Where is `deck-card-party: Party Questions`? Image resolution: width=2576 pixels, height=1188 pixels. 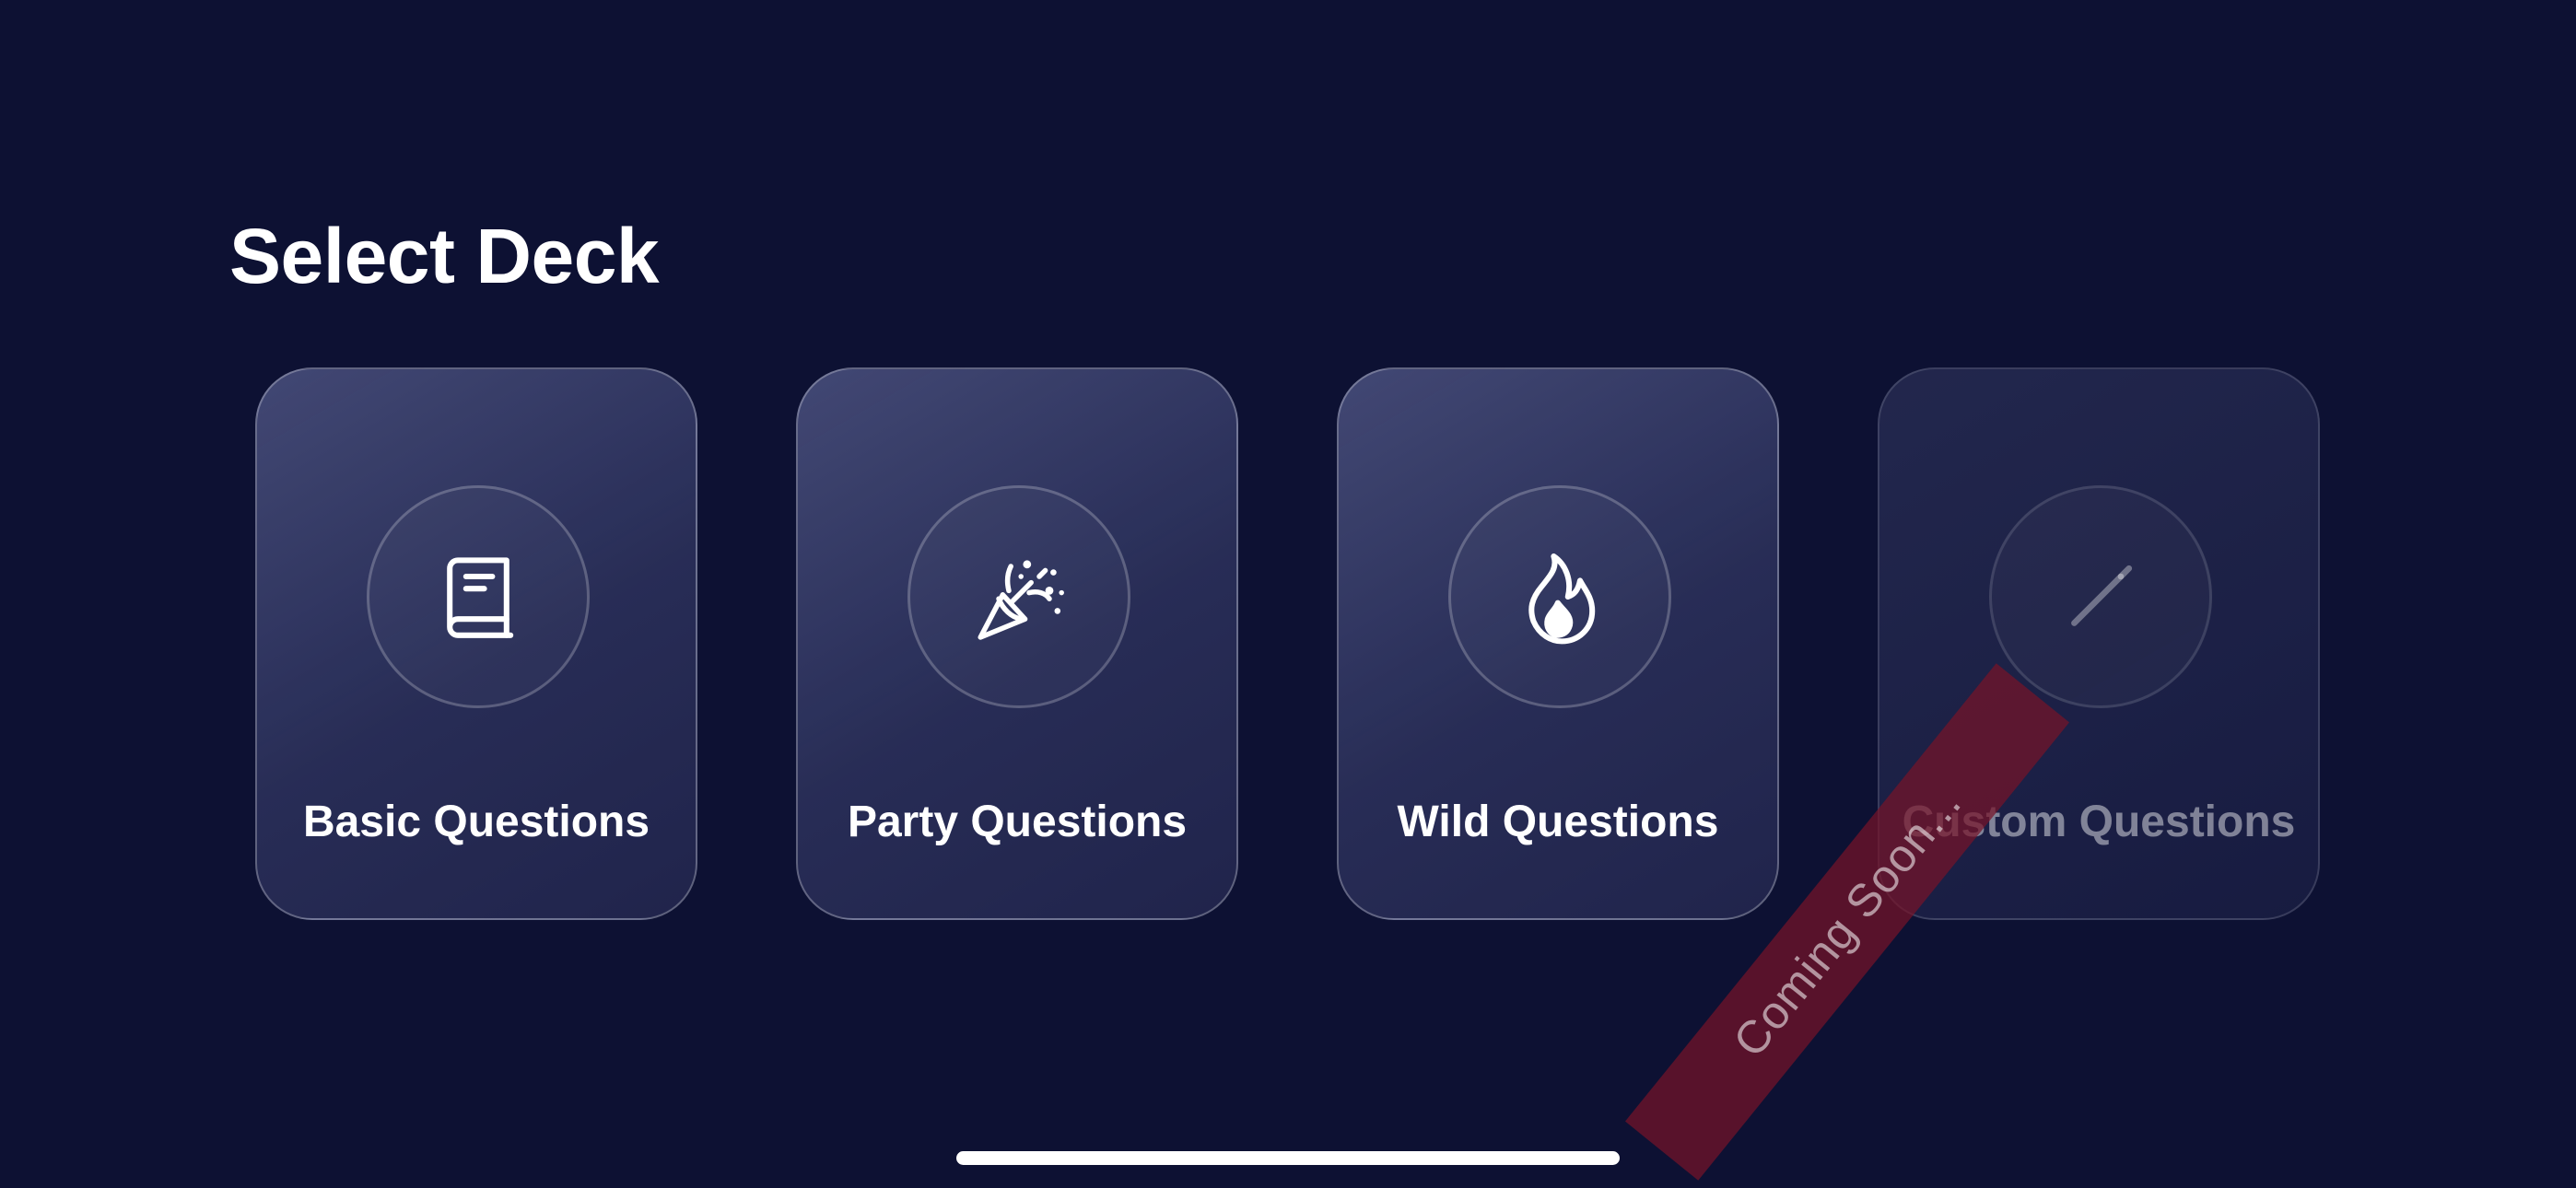
deck-card-party: Party Questions is located at coordinates (1017, 643).